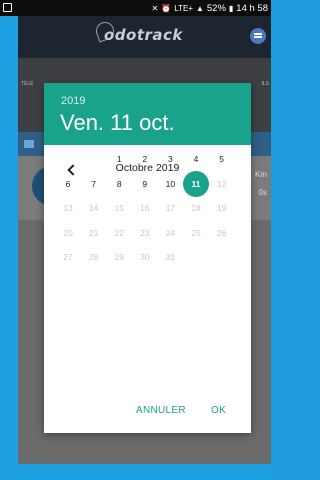 The image size is (320, 480). Describe the element at coordinates (196, 183) in the screenshot. I see `selected-day: 11` at that location.